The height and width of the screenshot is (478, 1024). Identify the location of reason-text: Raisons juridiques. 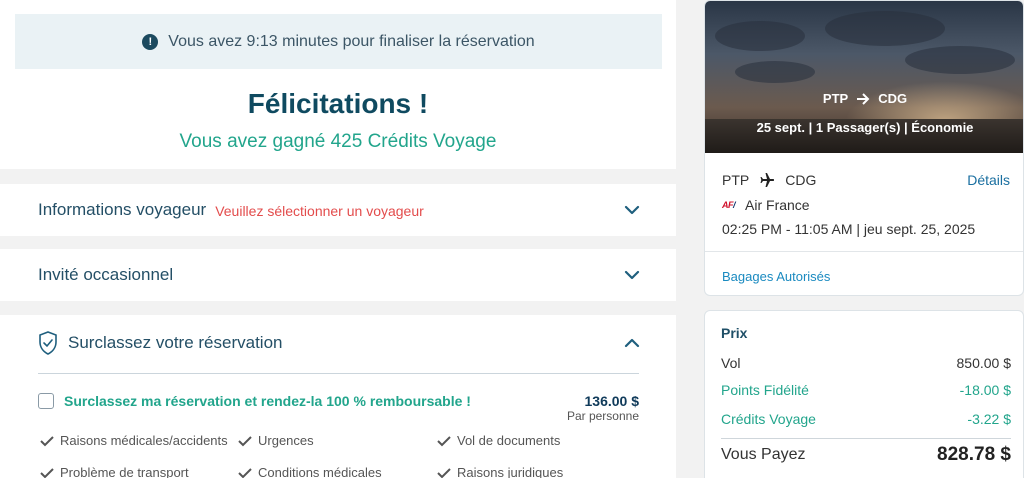
(510, 471).